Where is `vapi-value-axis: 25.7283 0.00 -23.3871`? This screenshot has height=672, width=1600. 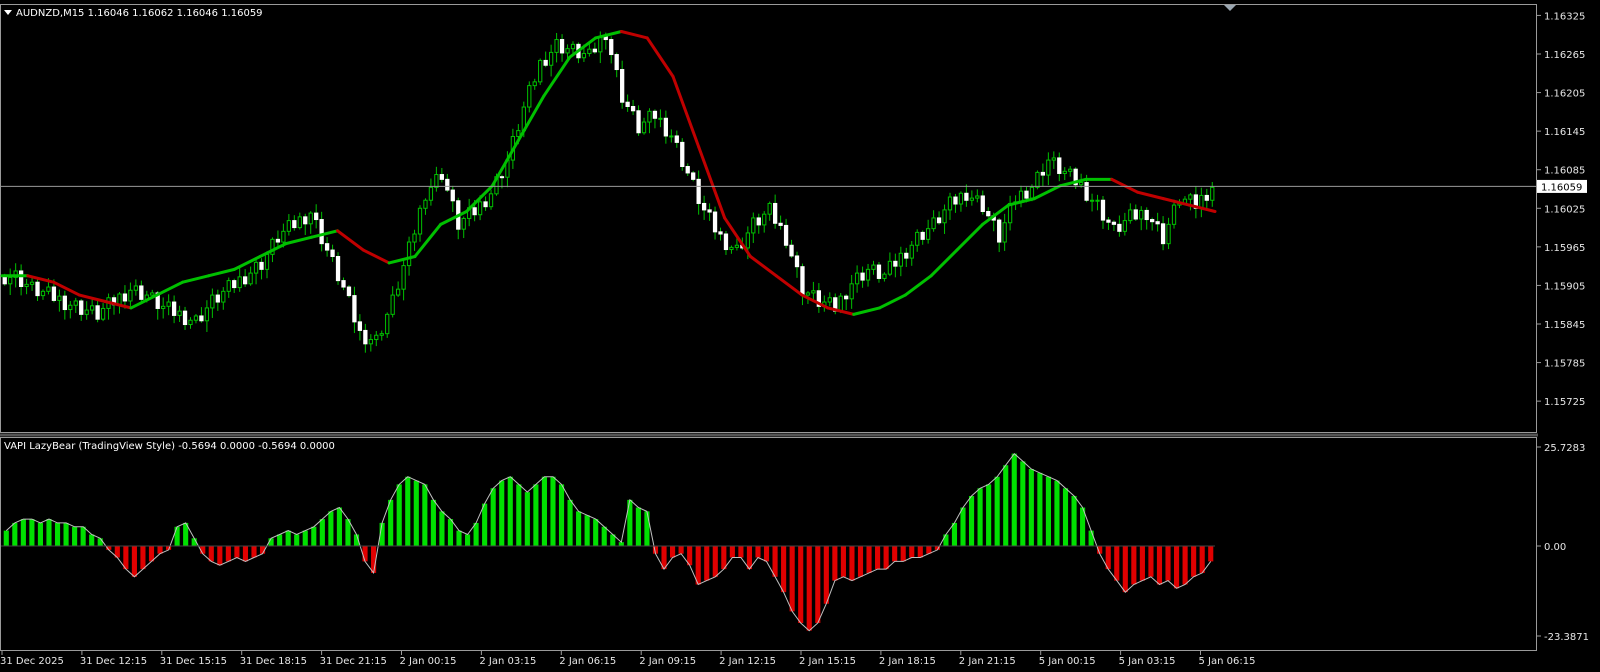 vapi-value-axis: 25.7283 0.00 -23.3871 is located at coordinates (1562, 543).